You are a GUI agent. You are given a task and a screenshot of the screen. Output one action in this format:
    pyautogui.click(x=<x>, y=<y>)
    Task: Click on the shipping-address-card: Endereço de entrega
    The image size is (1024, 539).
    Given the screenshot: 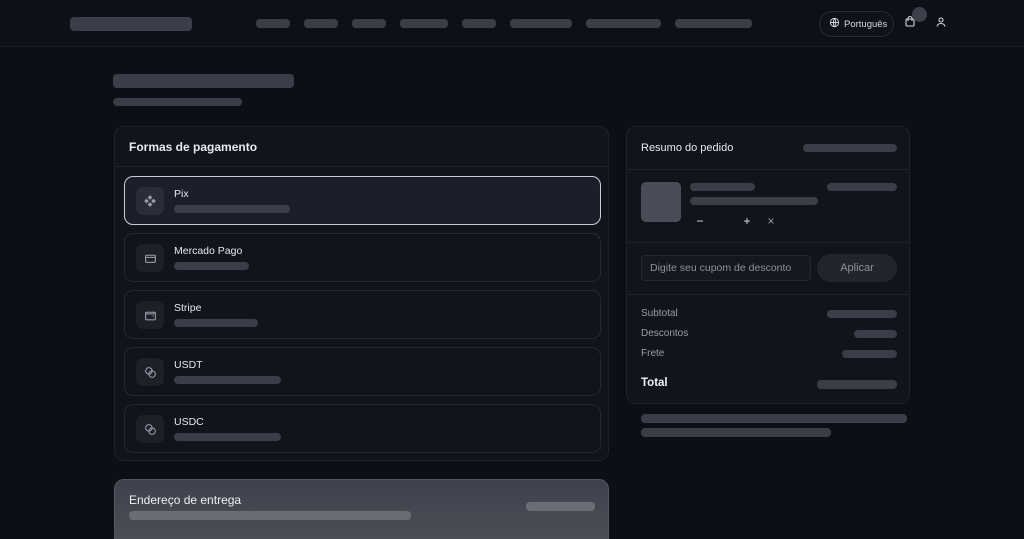 What is the action you would take?
    pyautogui.click(x=361, y=509)
    